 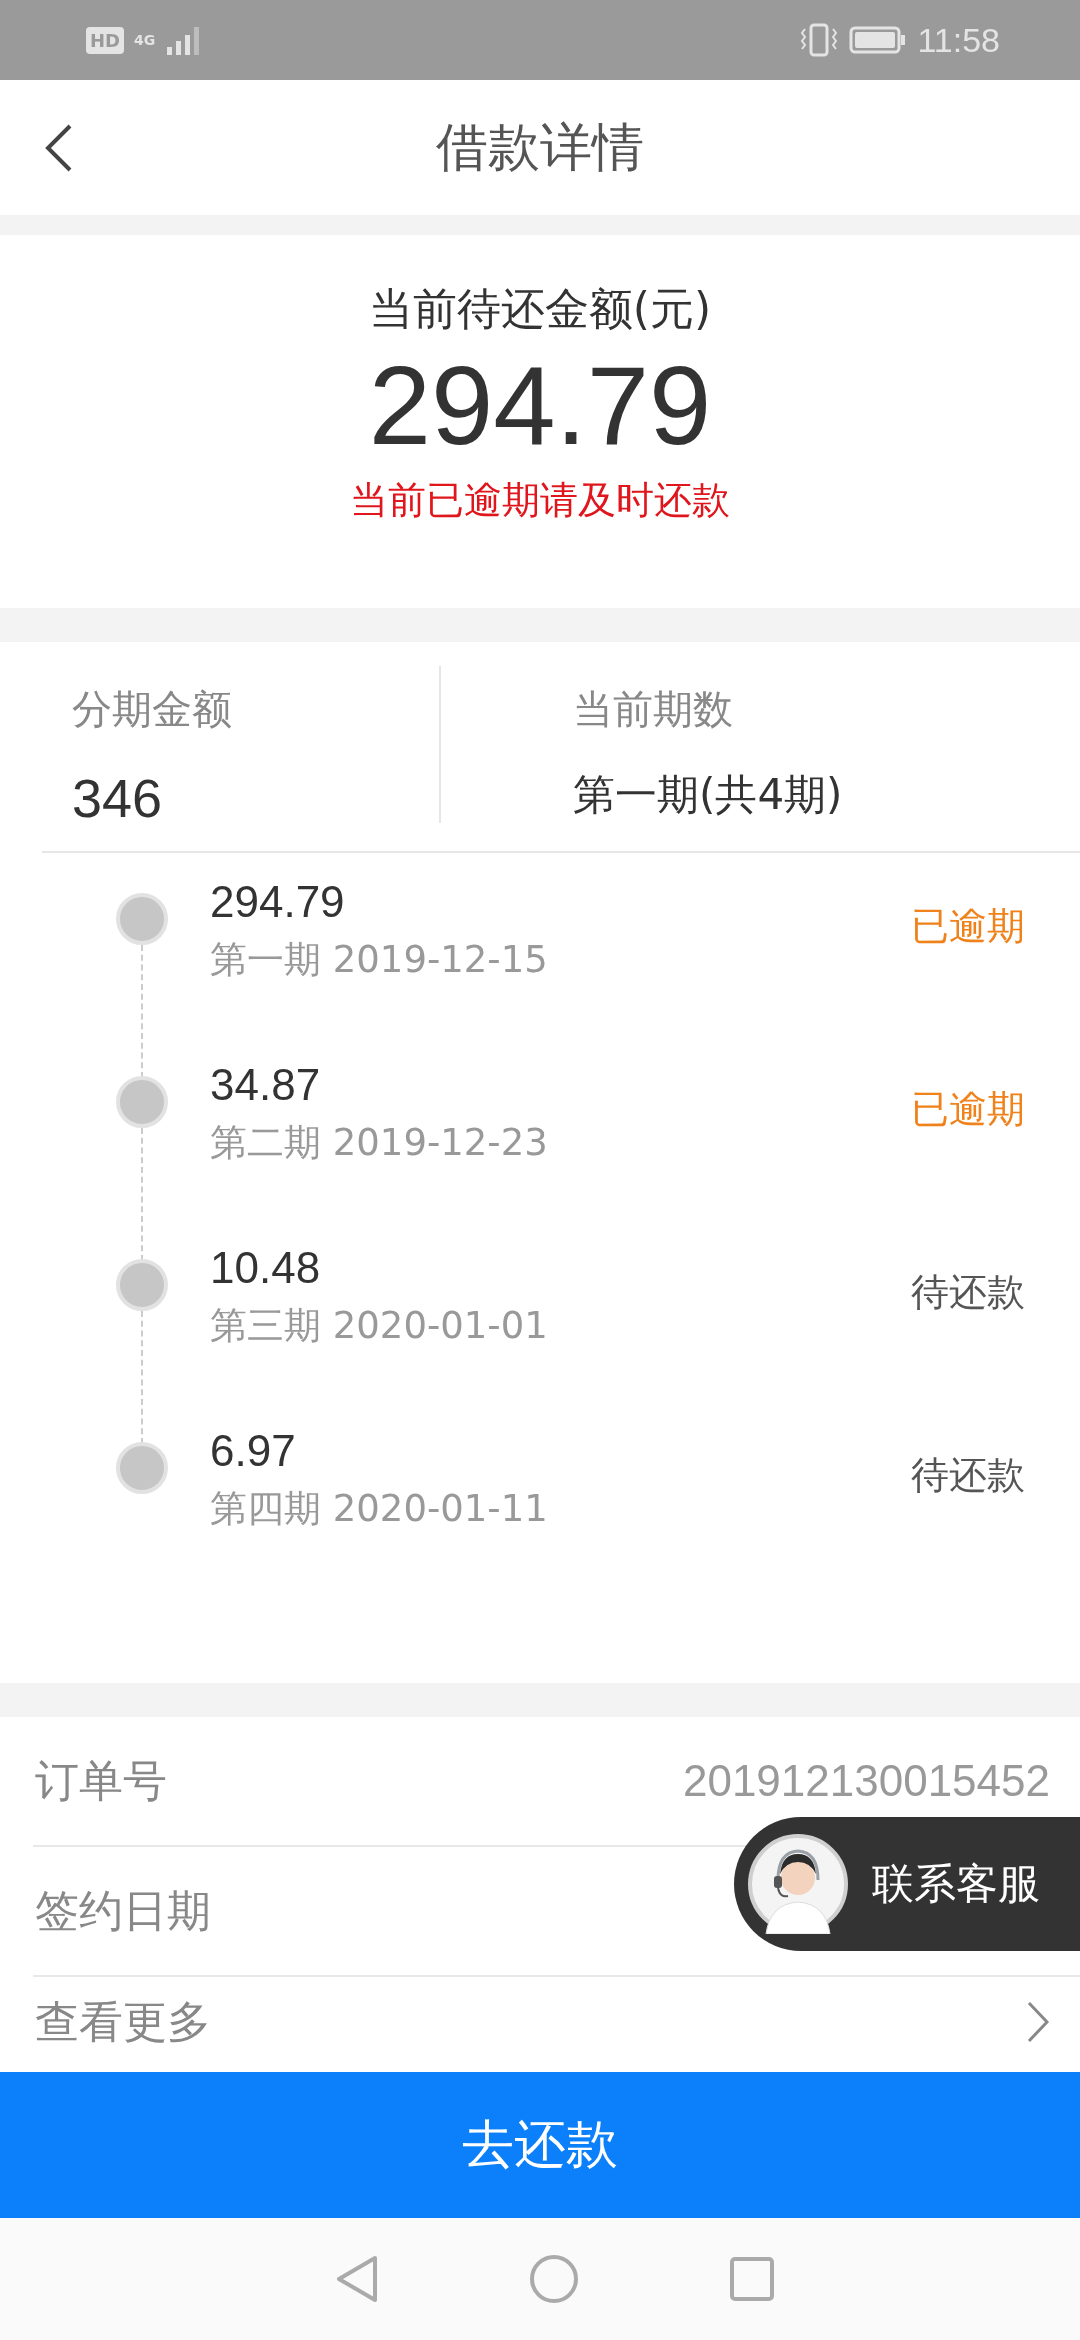 What do you see at coordinates (379, 1326) in the screenshot?
I see `installment-due-date: 第三期 2020-01-01` at bounding box center [379, 1326].